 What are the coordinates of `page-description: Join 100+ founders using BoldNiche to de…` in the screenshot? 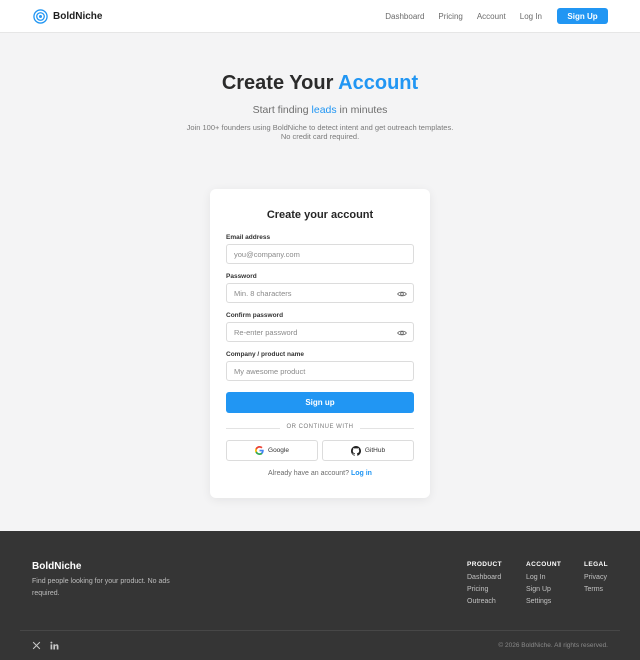 It's located at (320, 132).